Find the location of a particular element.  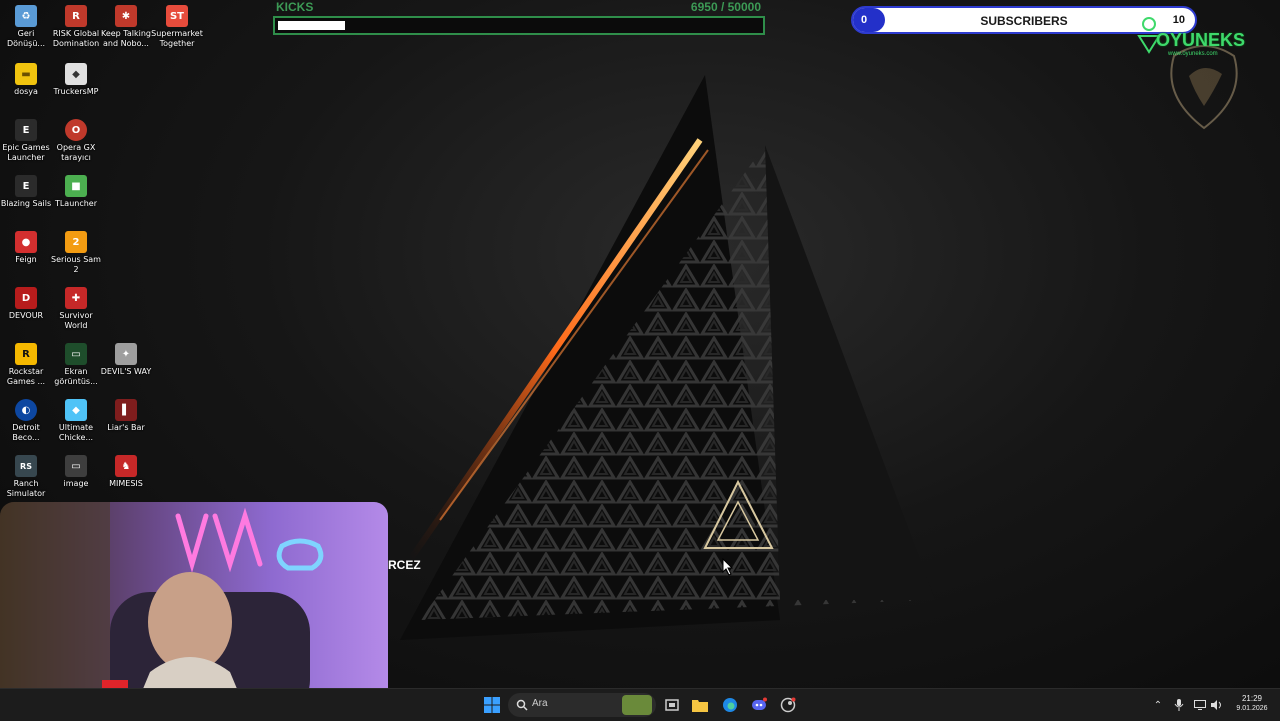

desktop-icon-label: Supermarket Together is located at coordinates (177, 38).